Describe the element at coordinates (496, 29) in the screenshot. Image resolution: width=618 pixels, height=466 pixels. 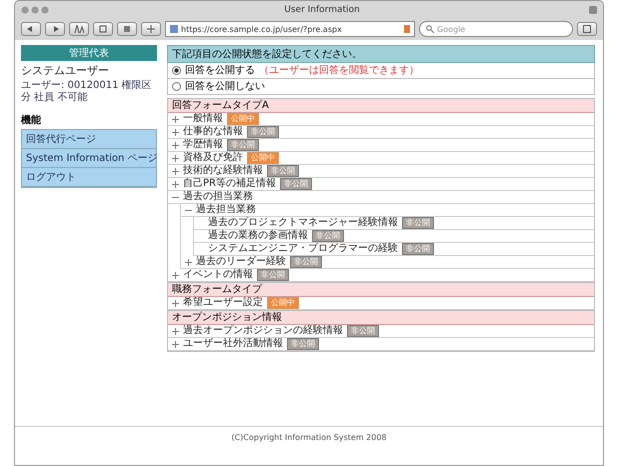
I see `search-field: Google` at that location.